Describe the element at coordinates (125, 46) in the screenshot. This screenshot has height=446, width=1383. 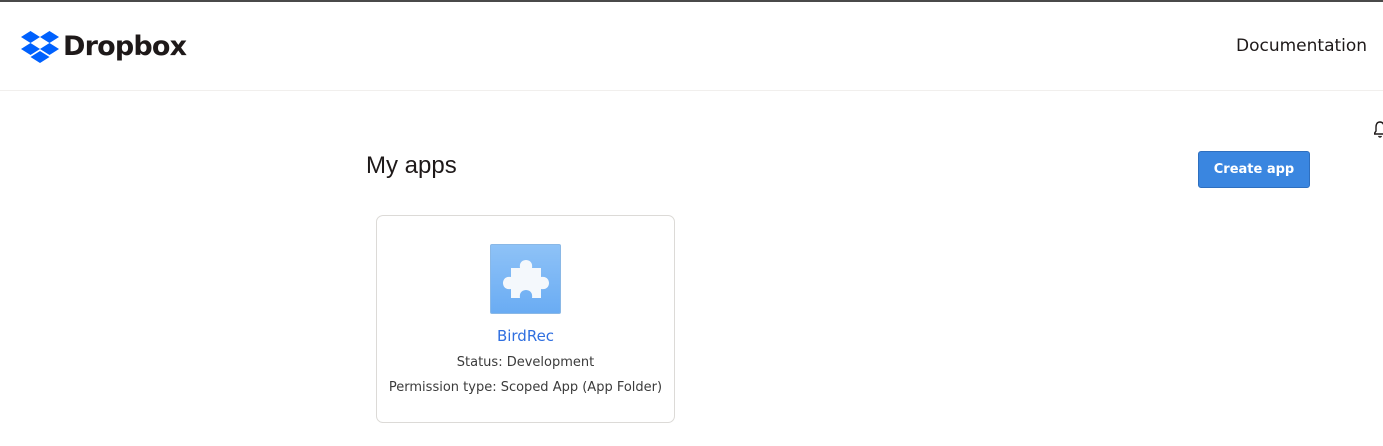
I see `brand-name: Dropbox` at that location.